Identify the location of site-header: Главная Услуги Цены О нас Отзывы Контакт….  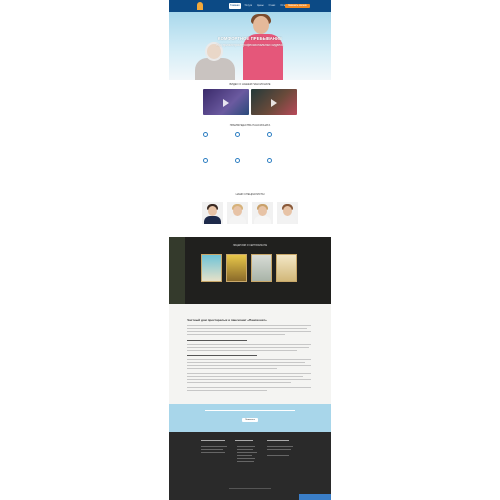
(250, 6).